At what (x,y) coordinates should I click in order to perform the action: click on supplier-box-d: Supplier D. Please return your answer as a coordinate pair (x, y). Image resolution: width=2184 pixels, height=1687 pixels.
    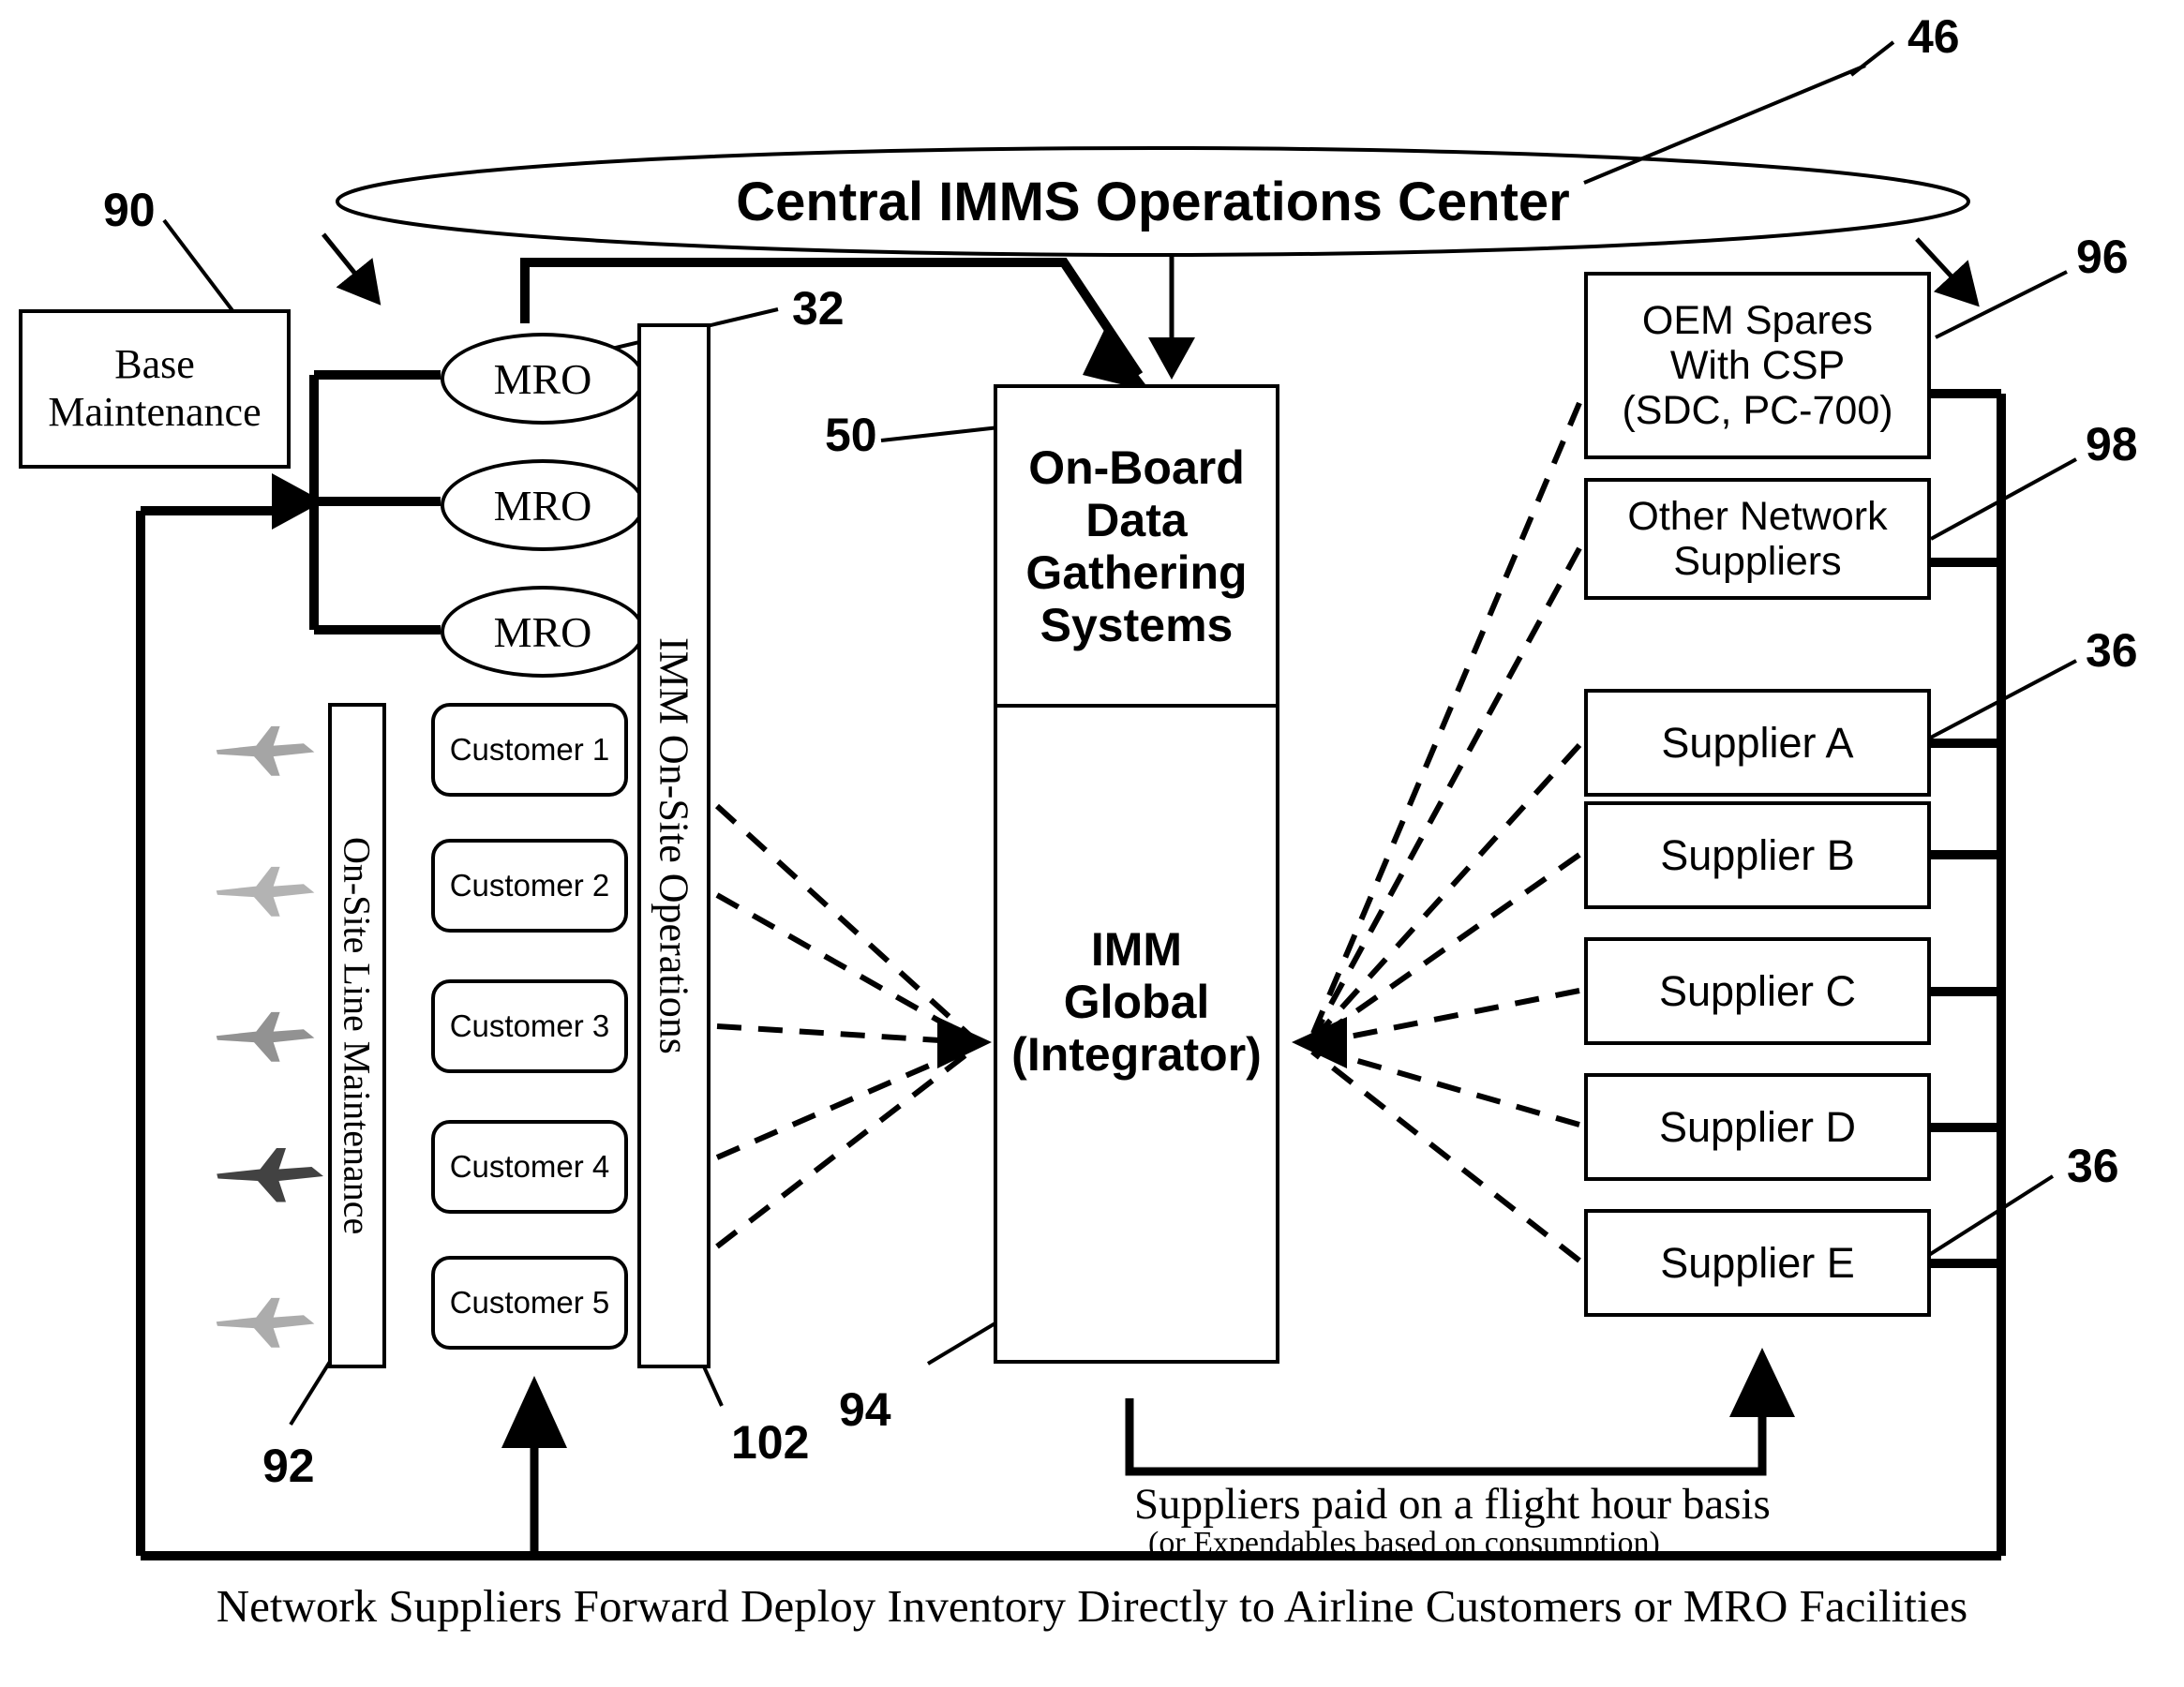
    Looking at the image, I should click on (1757, 1127).